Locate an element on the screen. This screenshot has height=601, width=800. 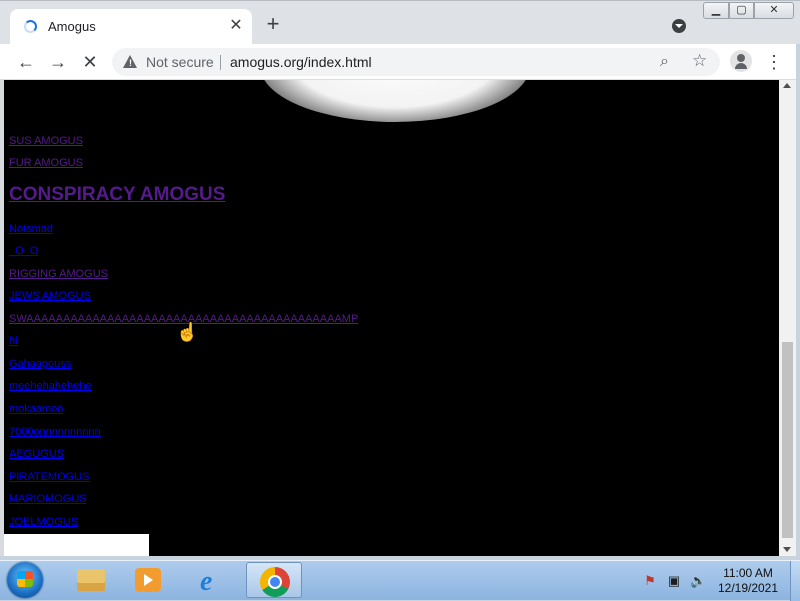
hand-cursor-icon: ☝ is located at coordinates (187, 332).